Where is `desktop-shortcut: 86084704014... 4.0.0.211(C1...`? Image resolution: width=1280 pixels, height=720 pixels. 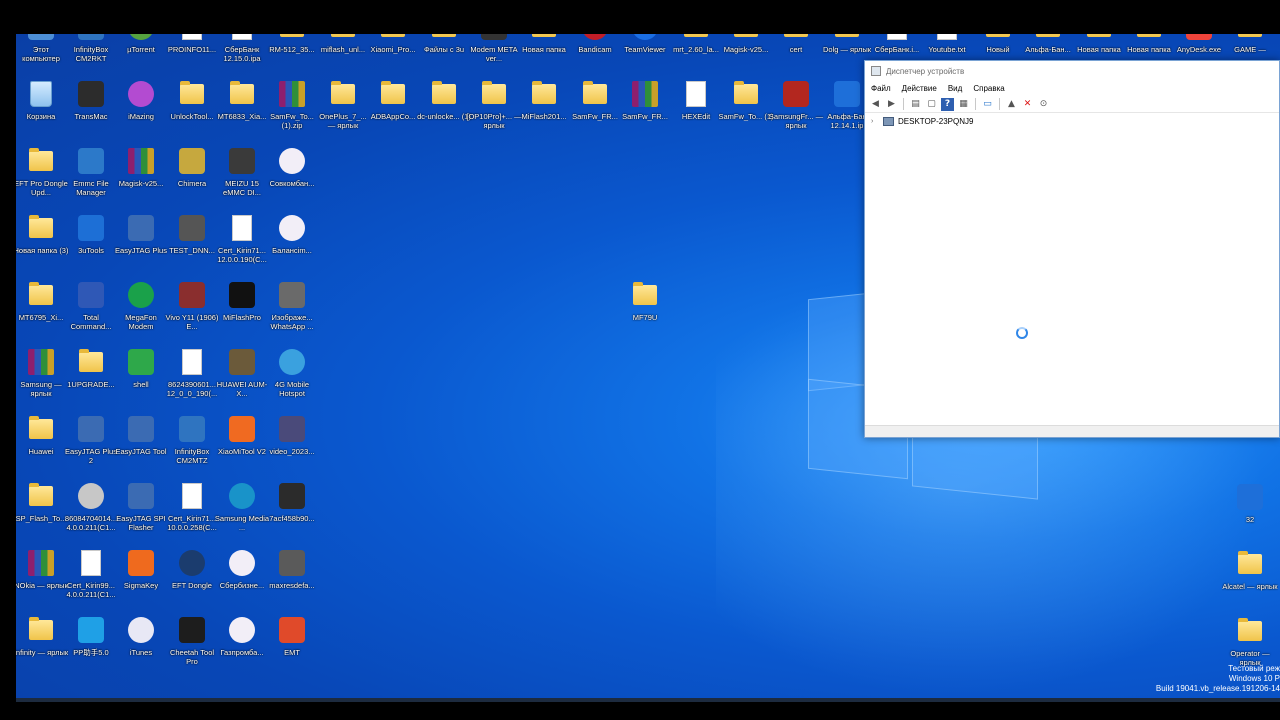 desktop-shortcut: 86084704014... 4.0.0.211(C1... is located at coordinates (91, 513).